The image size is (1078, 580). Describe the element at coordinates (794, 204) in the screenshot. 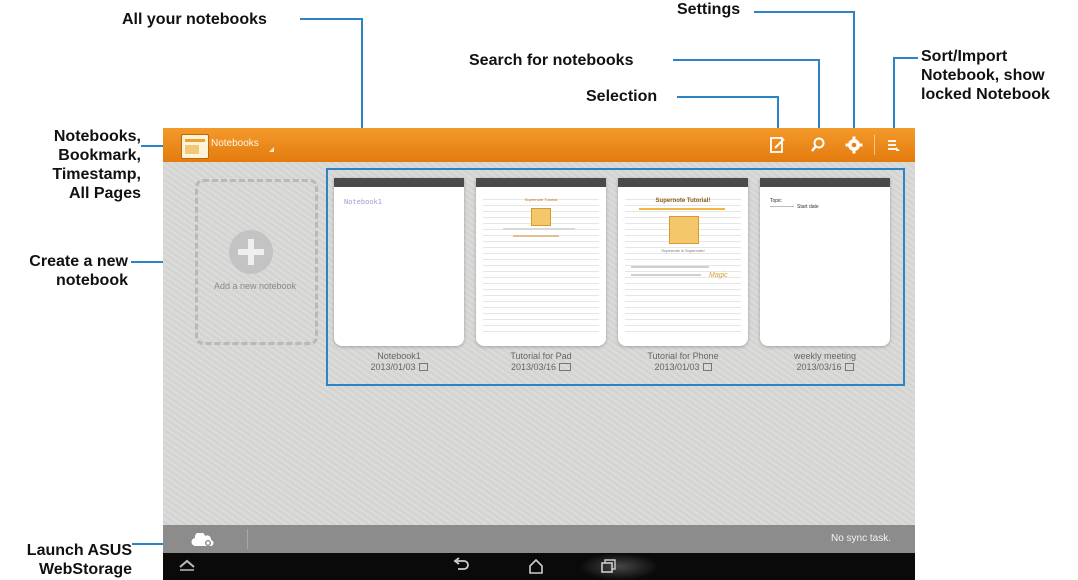

I see `notebook-thumbnail: Topic Start date` at that location.